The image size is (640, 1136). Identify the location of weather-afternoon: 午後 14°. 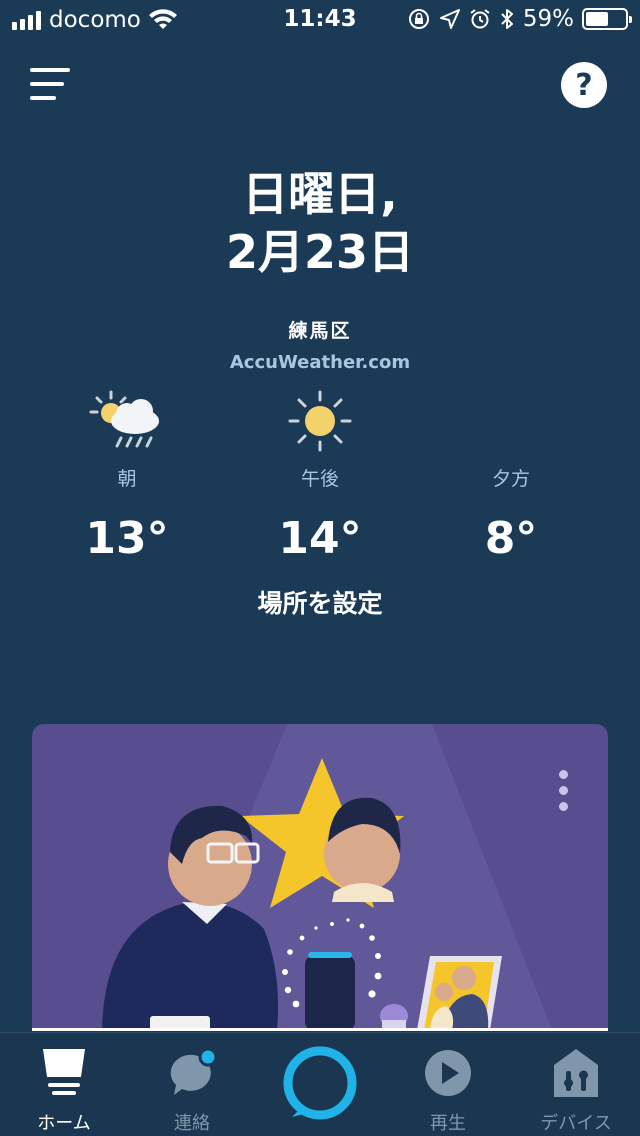
(320, 476).